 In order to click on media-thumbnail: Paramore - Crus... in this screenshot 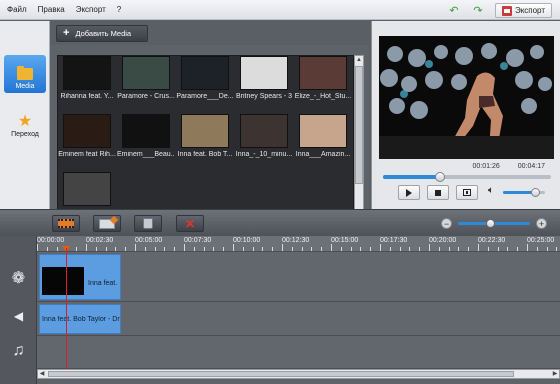, I will do `click(146, 78)`.